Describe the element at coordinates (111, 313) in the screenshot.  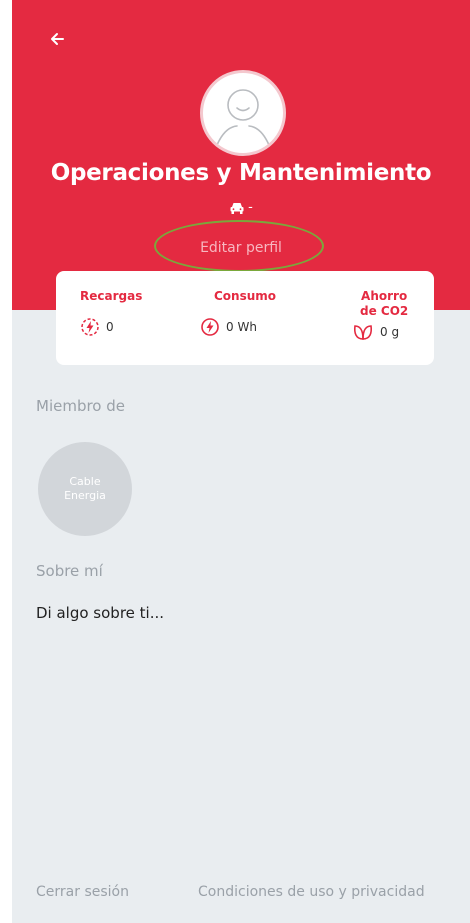
I see `stat-recharges: Recargas 0` at that location.